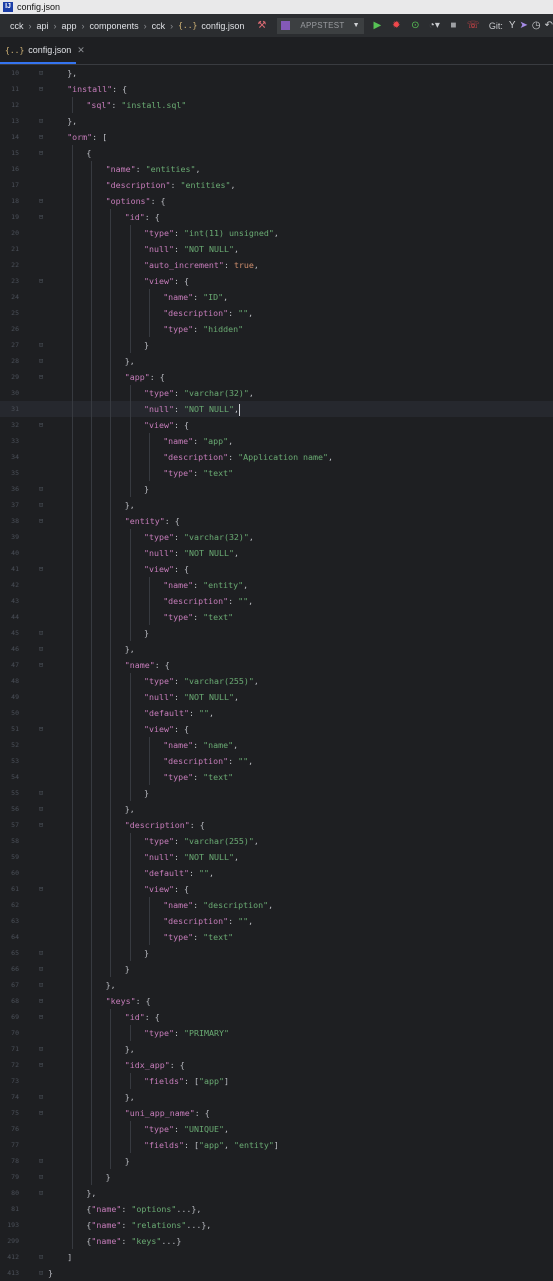  What do you see at coordinates (276, 1081) in the screenshot?
I see `code-line: 73 "fields": ["app"]` at bounding box center [276, 1081].